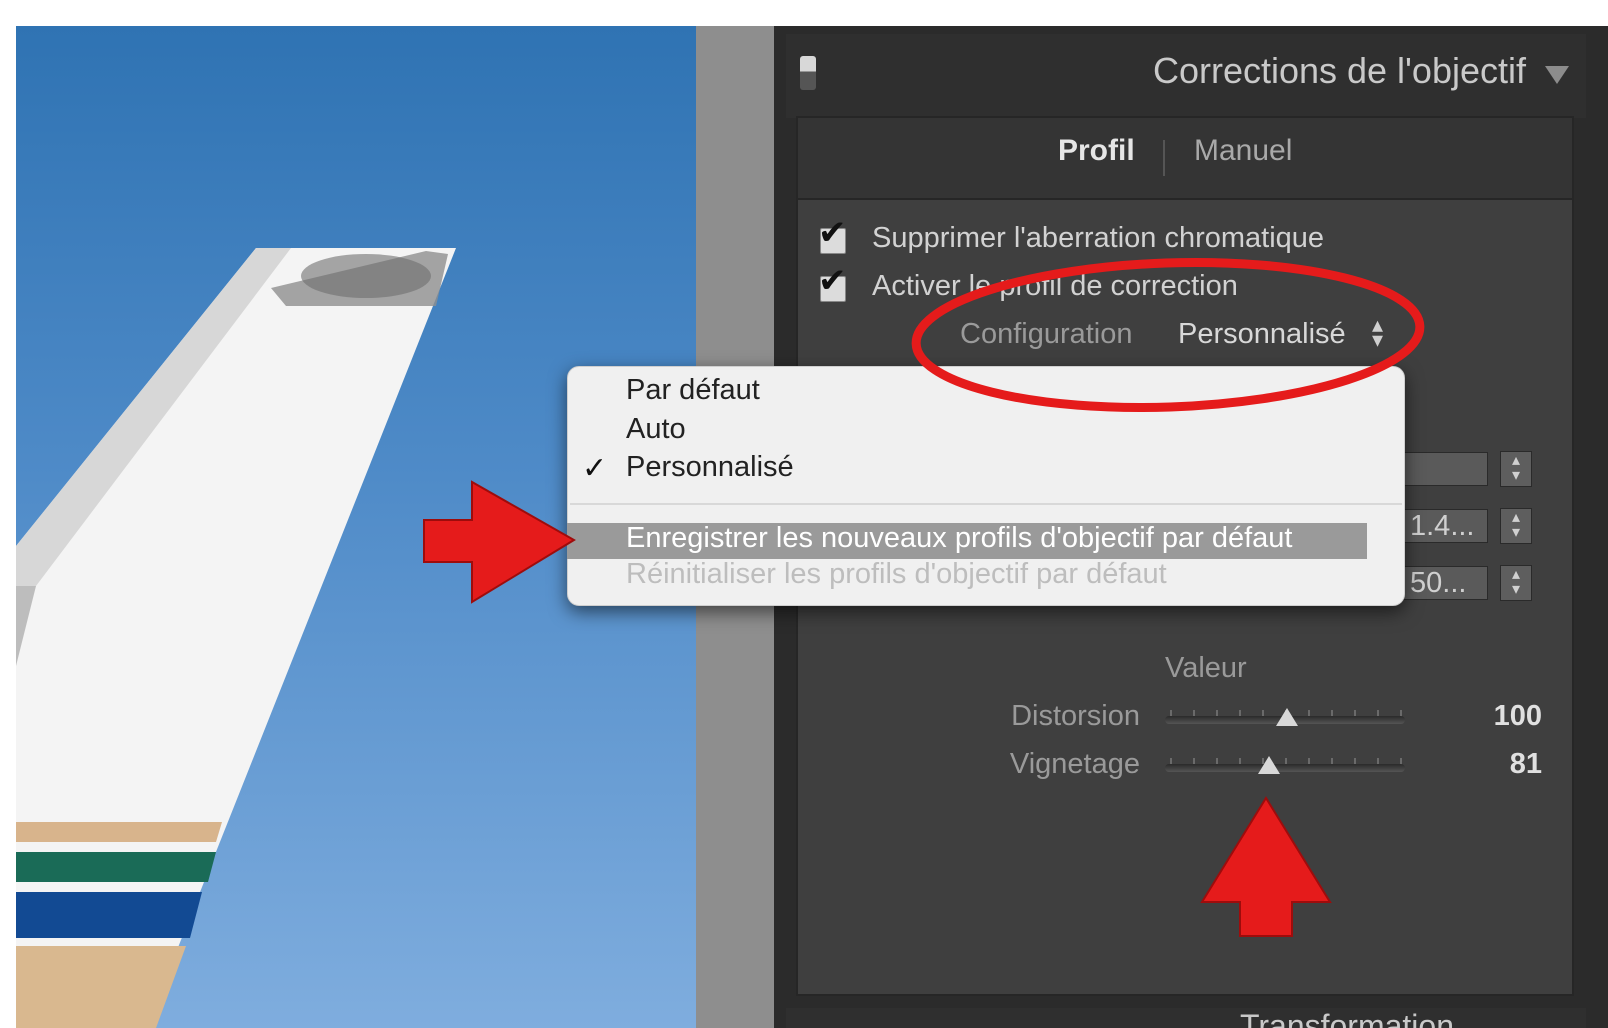 This screenshot has height=1028, width=1608. I want to click on arrow-up-icon, so click(1266, 866).